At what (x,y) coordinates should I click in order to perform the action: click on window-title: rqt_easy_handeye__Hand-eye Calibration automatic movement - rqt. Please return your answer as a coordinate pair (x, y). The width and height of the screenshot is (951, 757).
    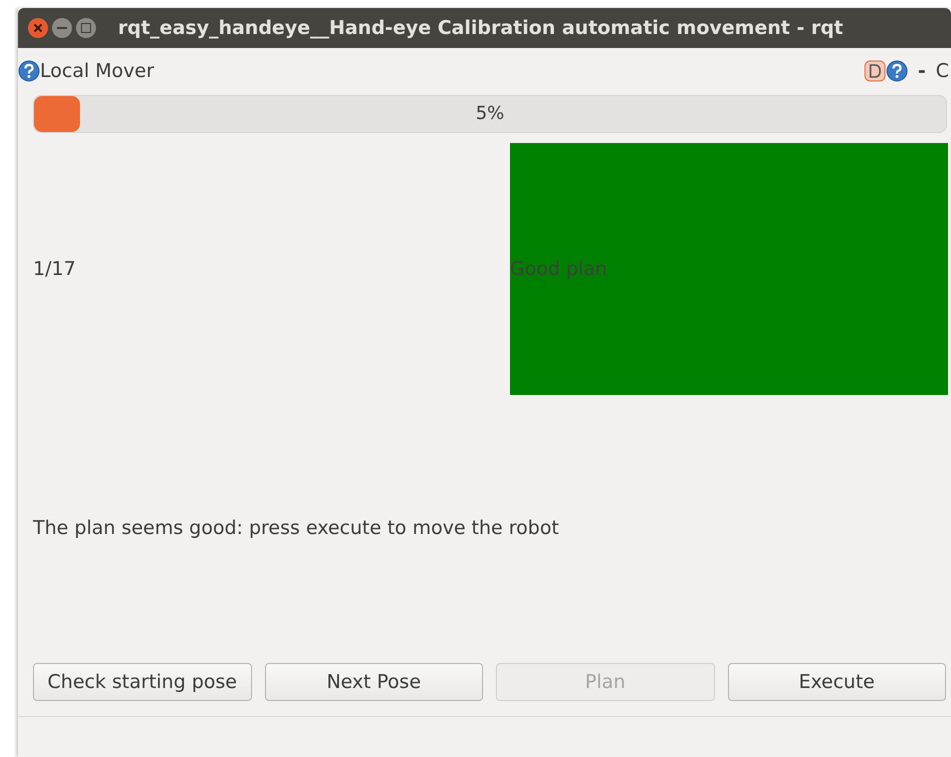
    Looking at the image, I should click on (481, 28).